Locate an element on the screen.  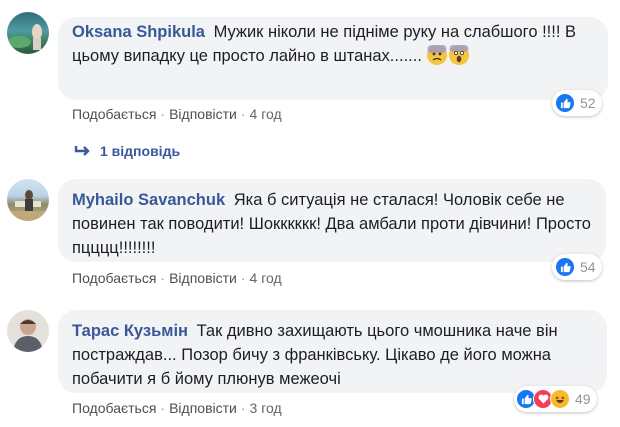
haha-icon is located at coordinates (560, 399).